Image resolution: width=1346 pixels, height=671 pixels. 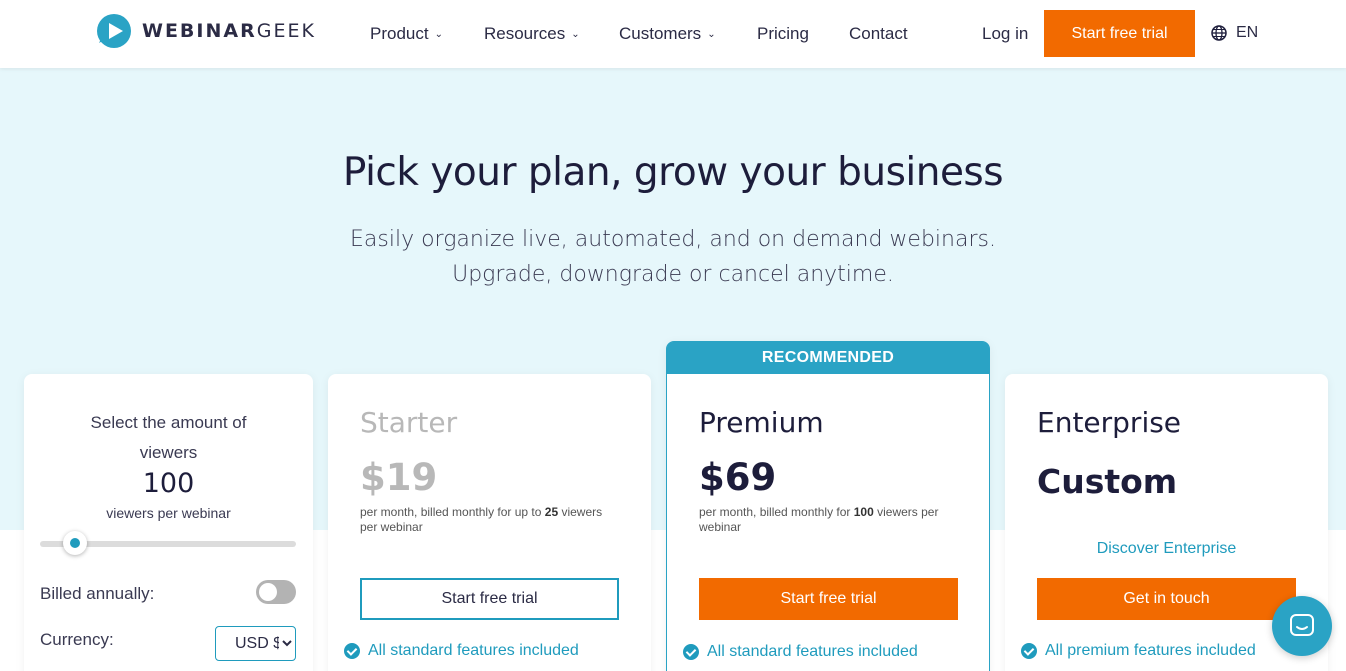 I want to click on chat-launcher, so click(x=1302, y=626).